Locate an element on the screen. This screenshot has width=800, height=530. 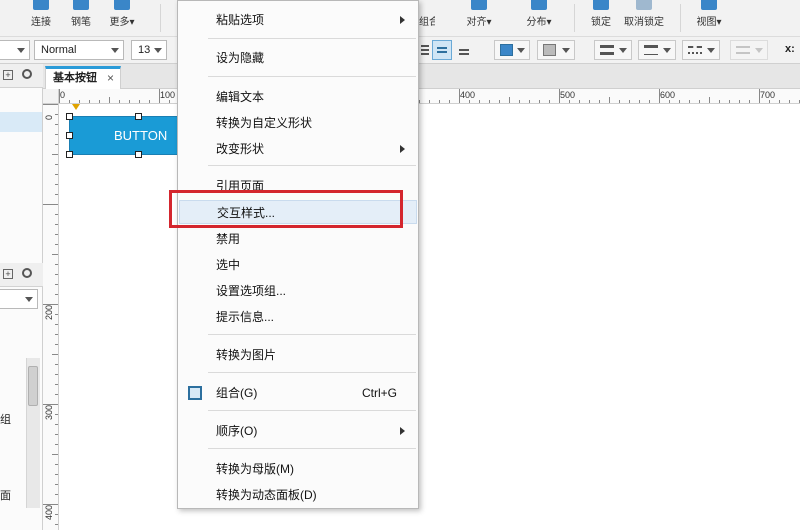
border-color-icon is located at coordinates (607, 50).